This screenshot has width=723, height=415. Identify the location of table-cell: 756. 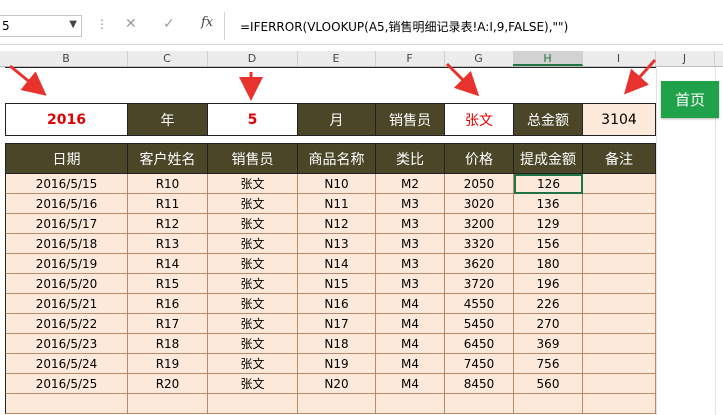
(548, 364).